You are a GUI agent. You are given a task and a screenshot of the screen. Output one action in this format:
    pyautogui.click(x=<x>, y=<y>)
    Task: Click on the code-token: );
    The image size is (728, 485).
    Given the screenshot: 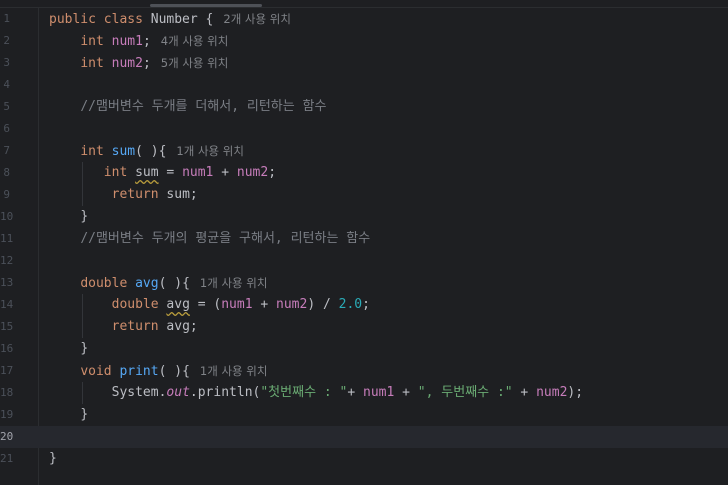 What is the action you would take?
    pyautogui.click(x=575, y=392)
    